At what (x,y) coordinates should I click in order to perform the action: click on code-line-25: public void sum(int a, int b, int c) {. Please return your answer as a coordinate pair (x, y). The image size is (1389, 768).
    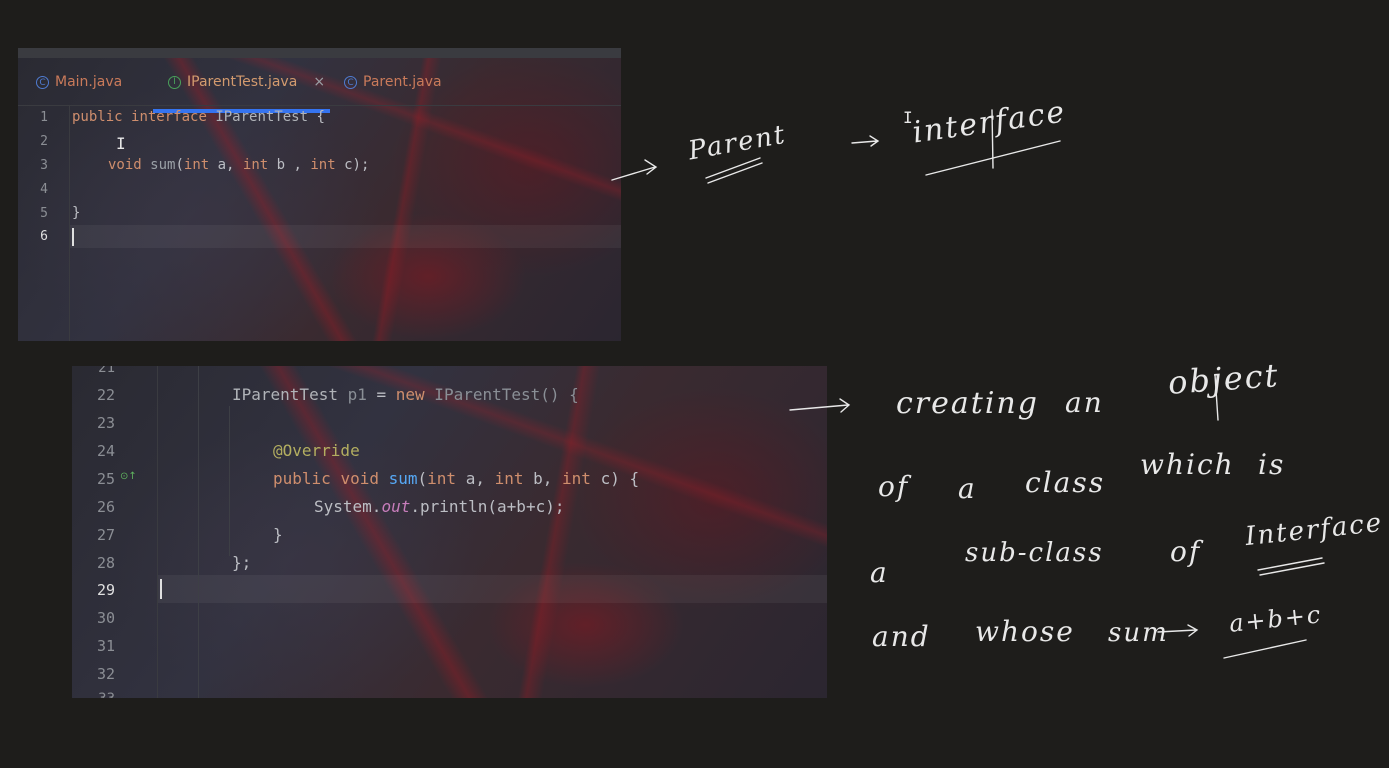
    Looking at the image, I should click on (456, 478).